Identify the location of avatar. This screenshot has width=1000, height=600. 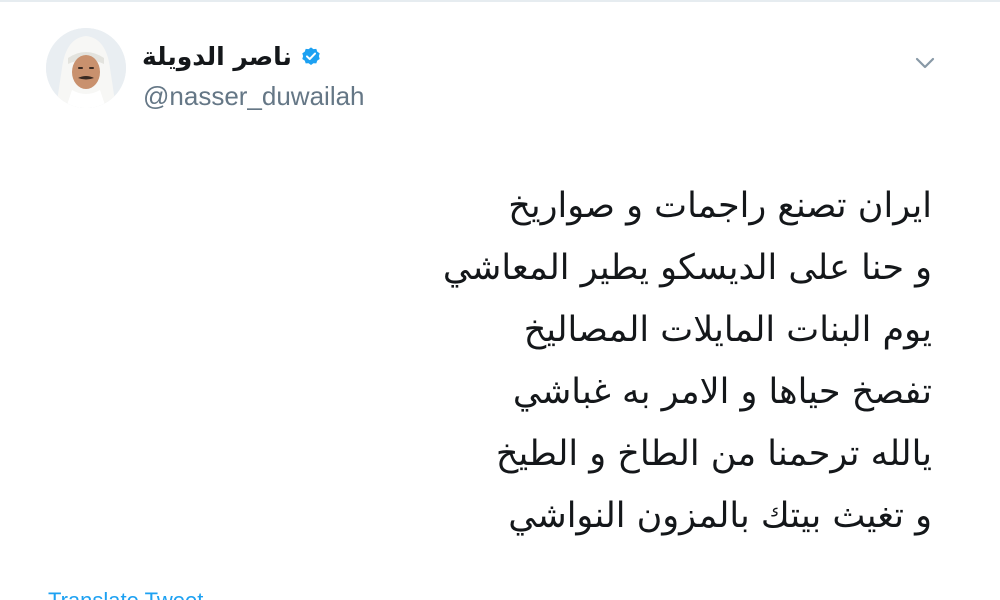
(86, 68).